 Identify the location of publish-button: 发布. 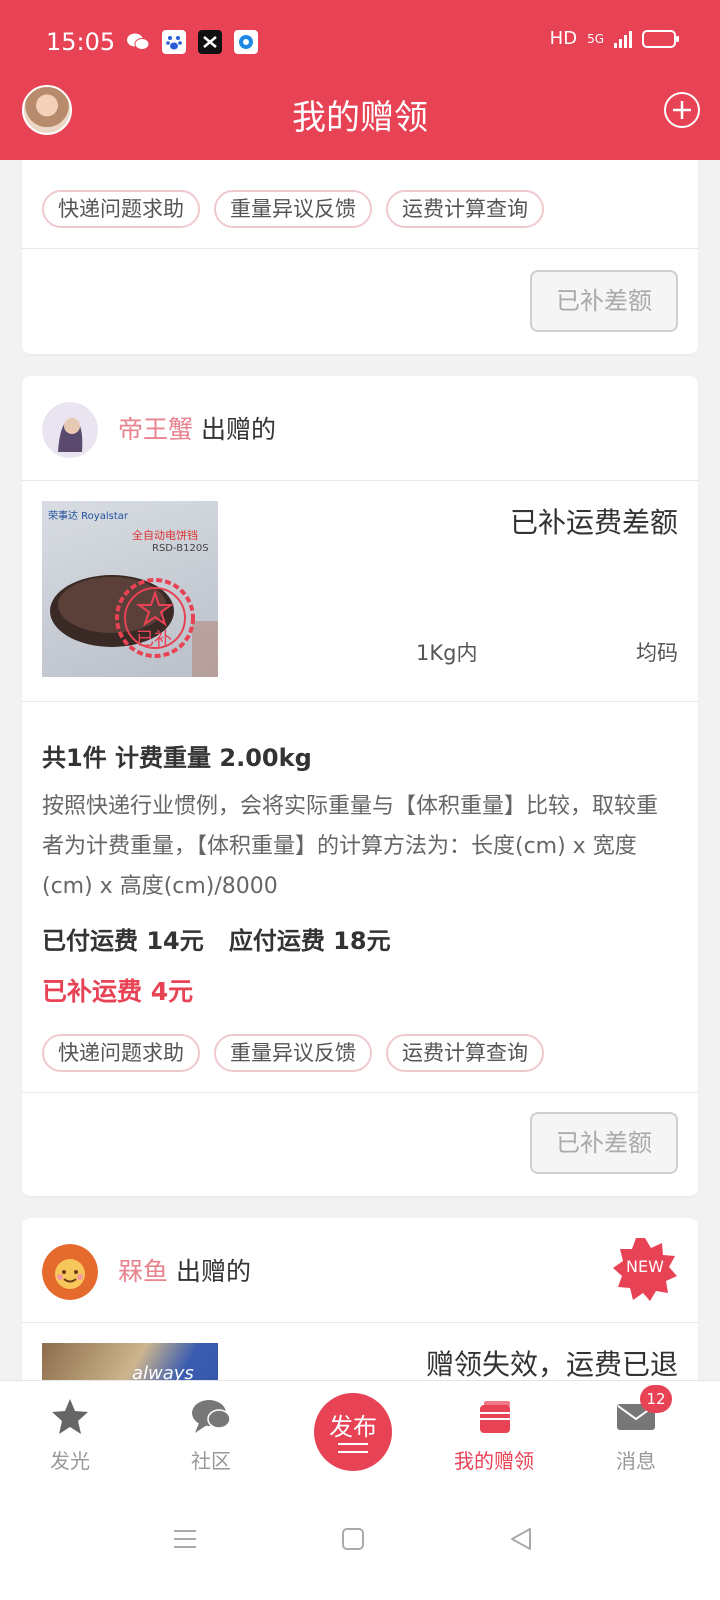
(353, 1432).